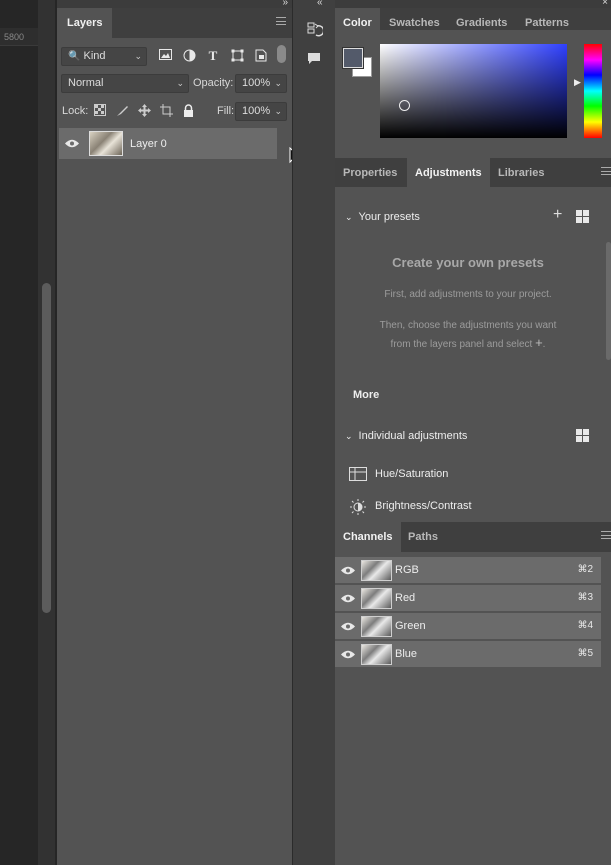 This screenshot has height=865, width=611. Describe the element at coordinates (122, 111) in the screenshot. I see `lock-image-pixels-icon` at that location.